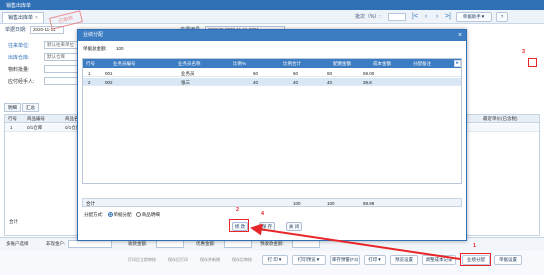 This screenshot has width=544, height=275. What do you see at coordinates (369, 203) in the screenshot?
I see `sum-cost: 98.99` at bounding box center [369, 203].